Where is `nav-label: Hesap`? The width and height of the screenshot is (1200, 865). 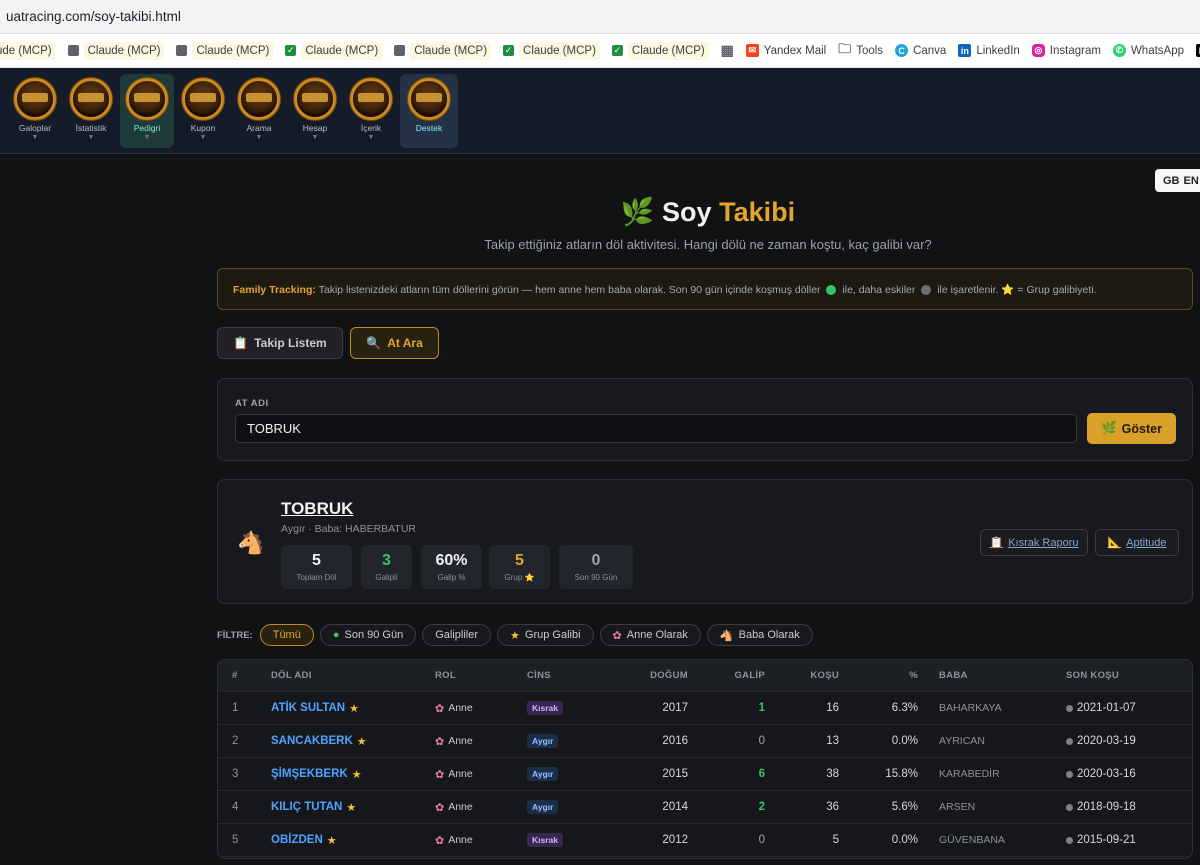
nav-label: Hesap is located at coordinates (315, 128).